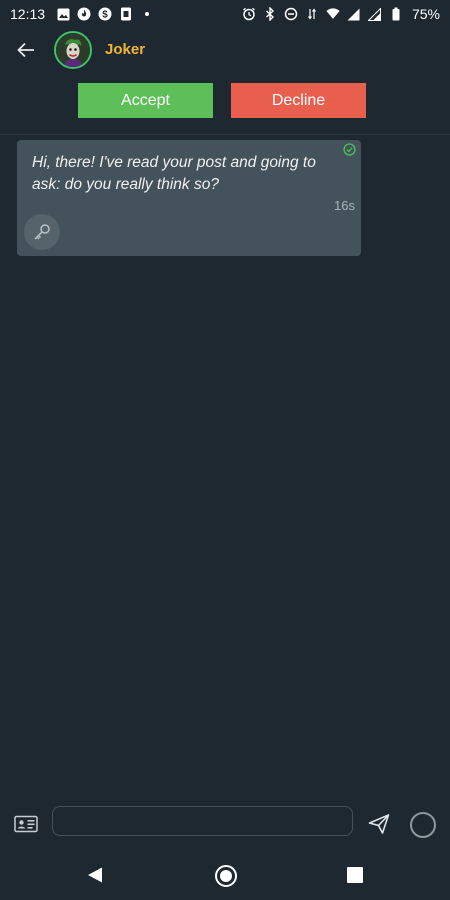 The height and width of the screenshot is (900, 450). I want to click on message-input, so click(202, 821).